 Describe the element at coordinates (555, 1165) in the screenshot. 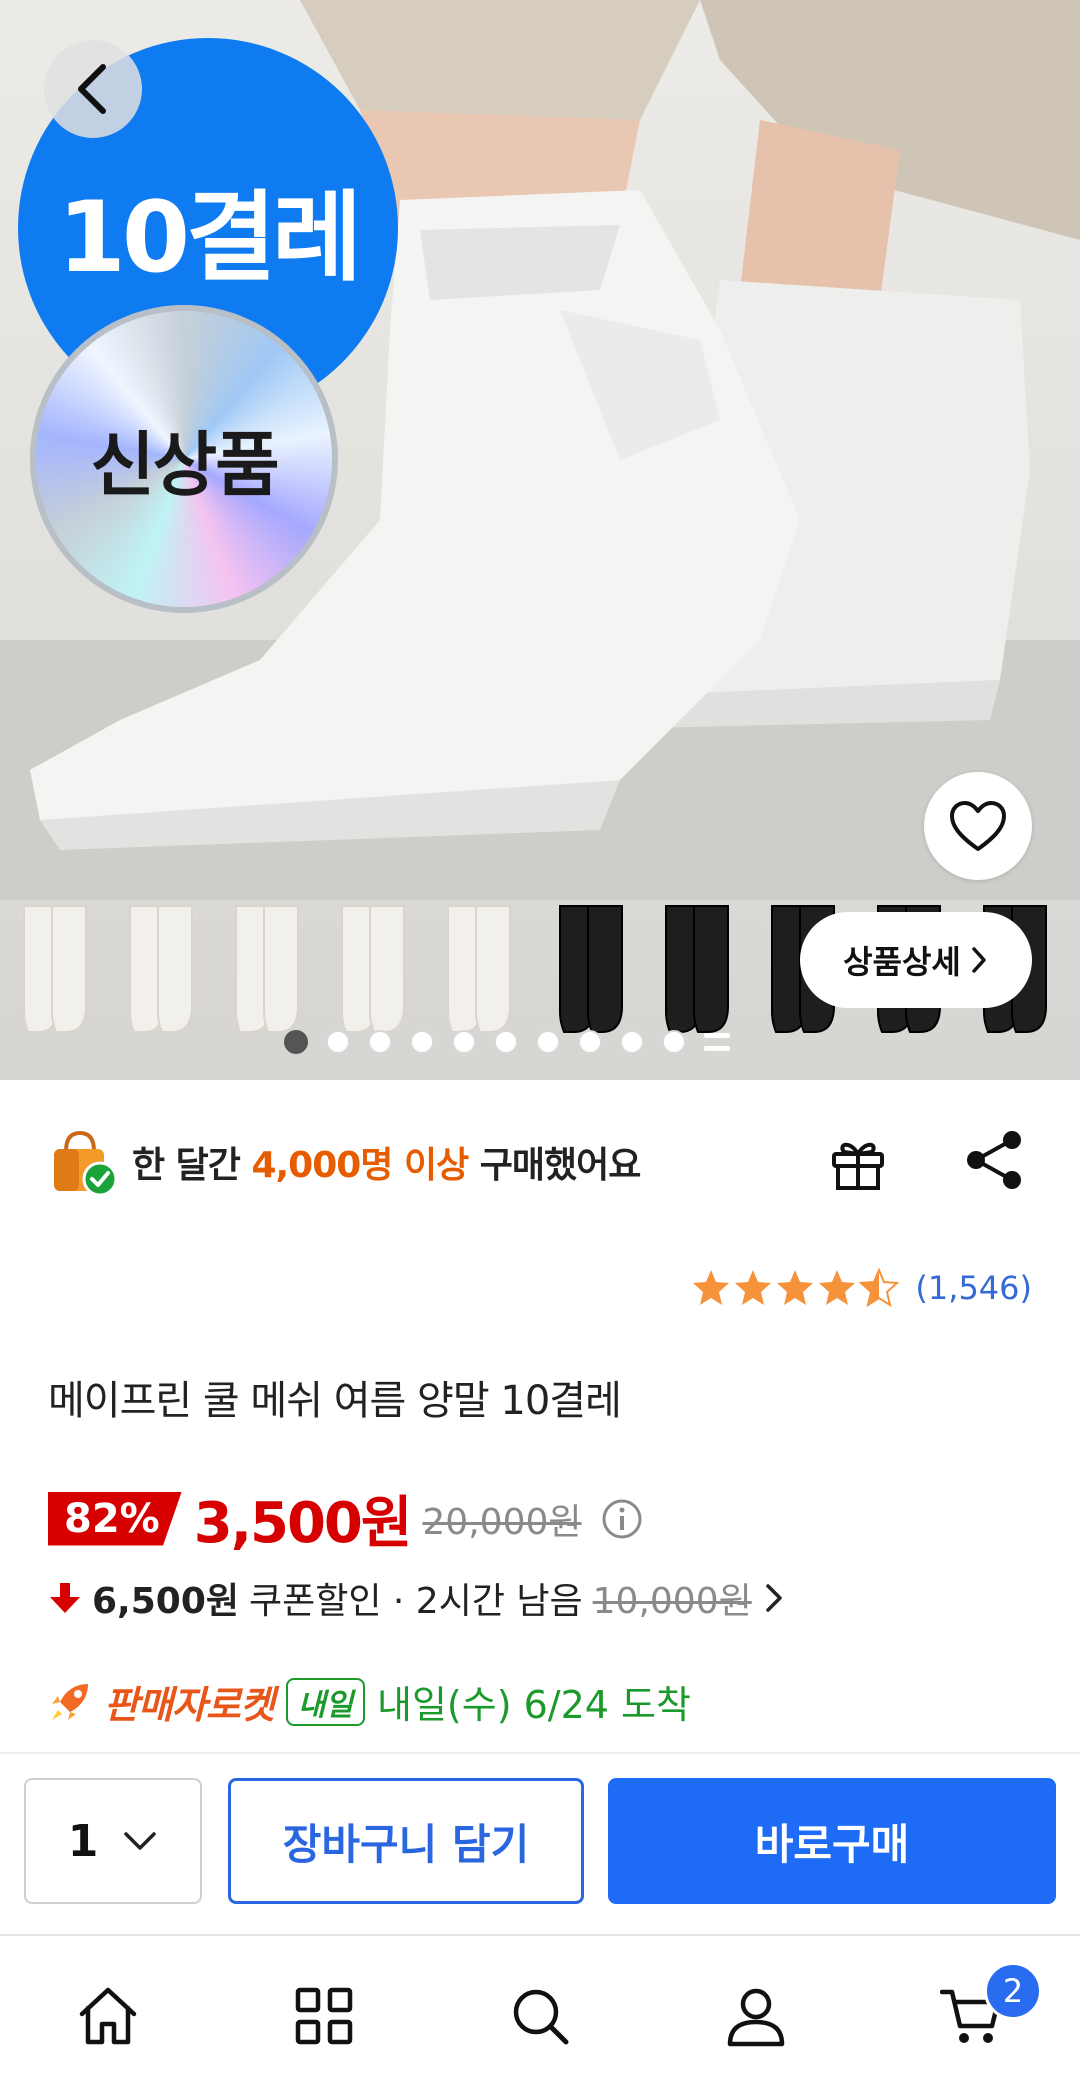

I see `purchase-count-suffix: 구매했어요` at that location.